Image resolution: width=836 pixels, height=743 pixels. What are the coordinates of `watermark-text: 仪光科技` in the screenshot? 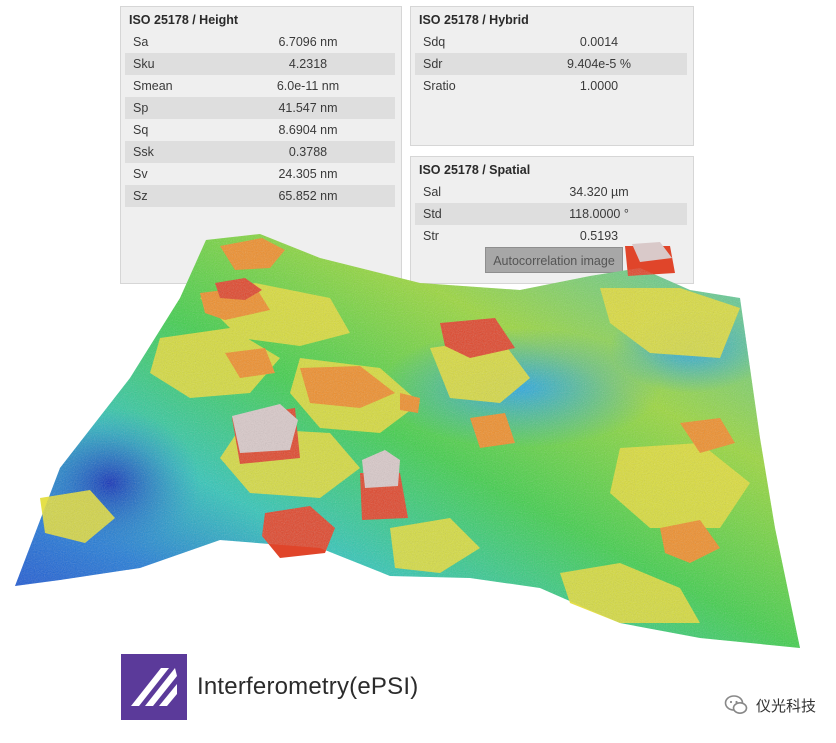 It's located at (785, 706).